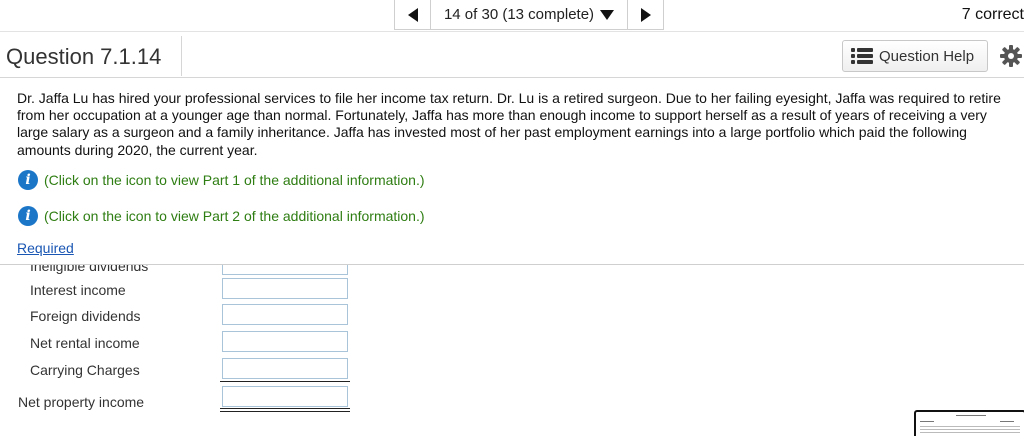 The height and width of the screenshot is (436, 1024). I want to click on total-input, so click(285, 396).